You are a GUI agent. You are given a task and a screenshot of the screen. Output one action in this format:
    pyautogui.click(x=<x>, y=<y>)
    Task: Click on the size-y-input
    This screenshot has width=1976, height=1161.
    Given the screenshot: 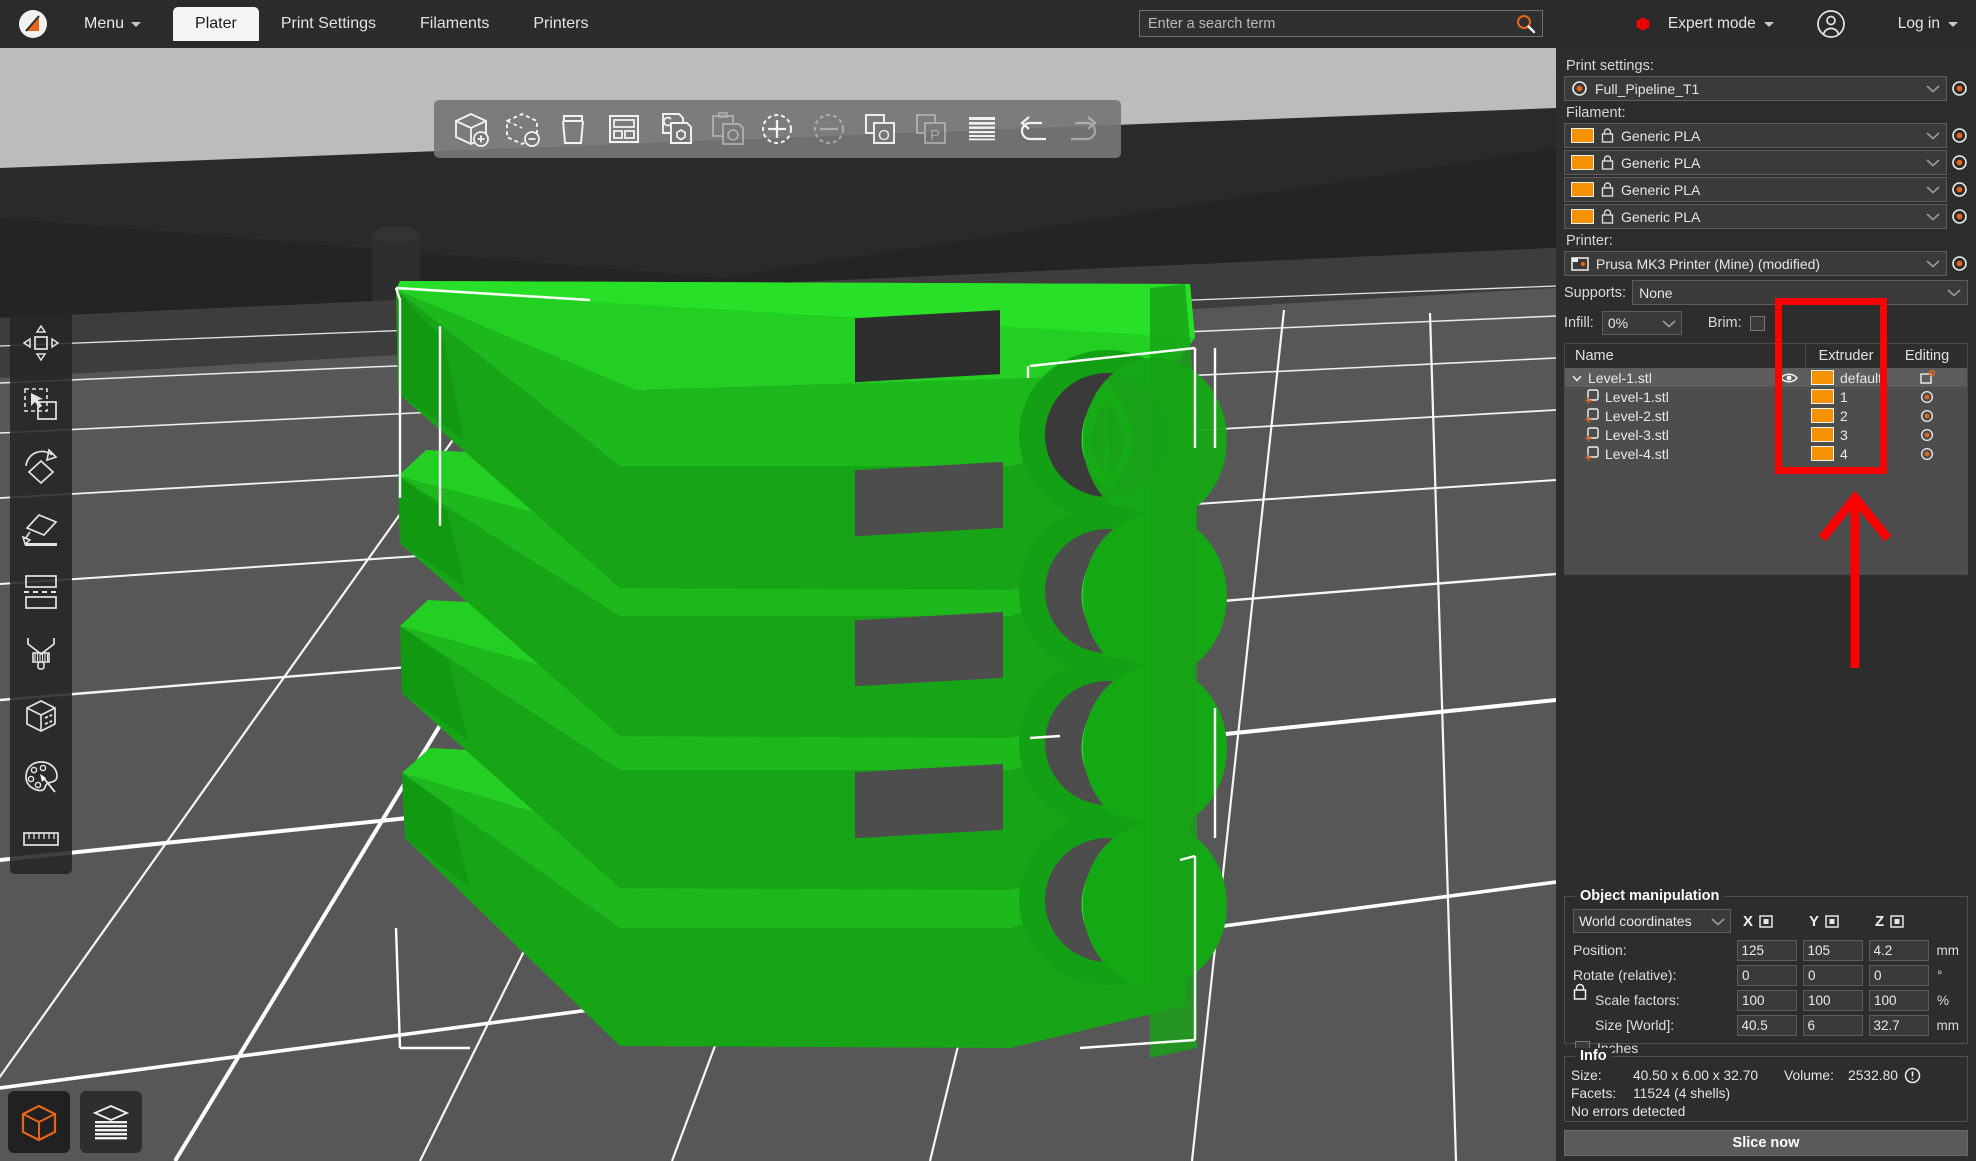 What is the action you would take?
    pyautogui.click(x=1832, y=1025)
    